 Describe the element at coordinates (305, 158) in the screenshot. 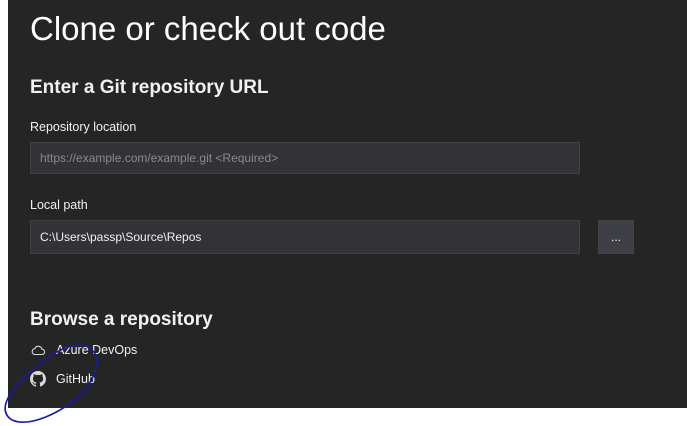

I see `repository-location-input` at that location.